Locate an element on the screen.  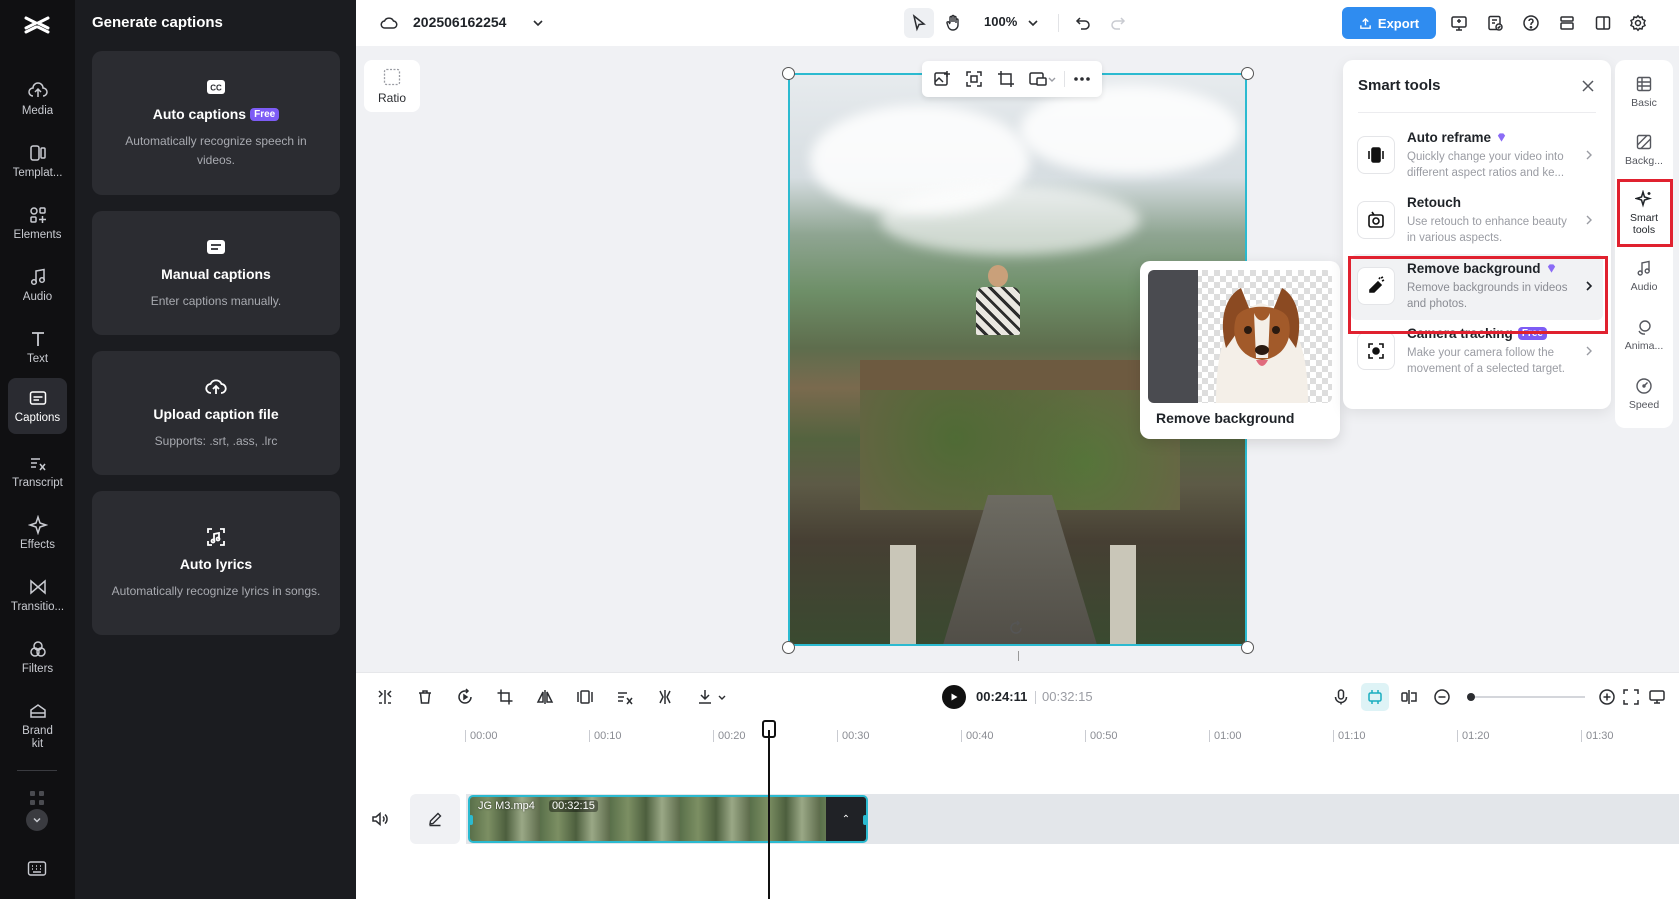
panel-divider is located at coordinates (1477, 112).